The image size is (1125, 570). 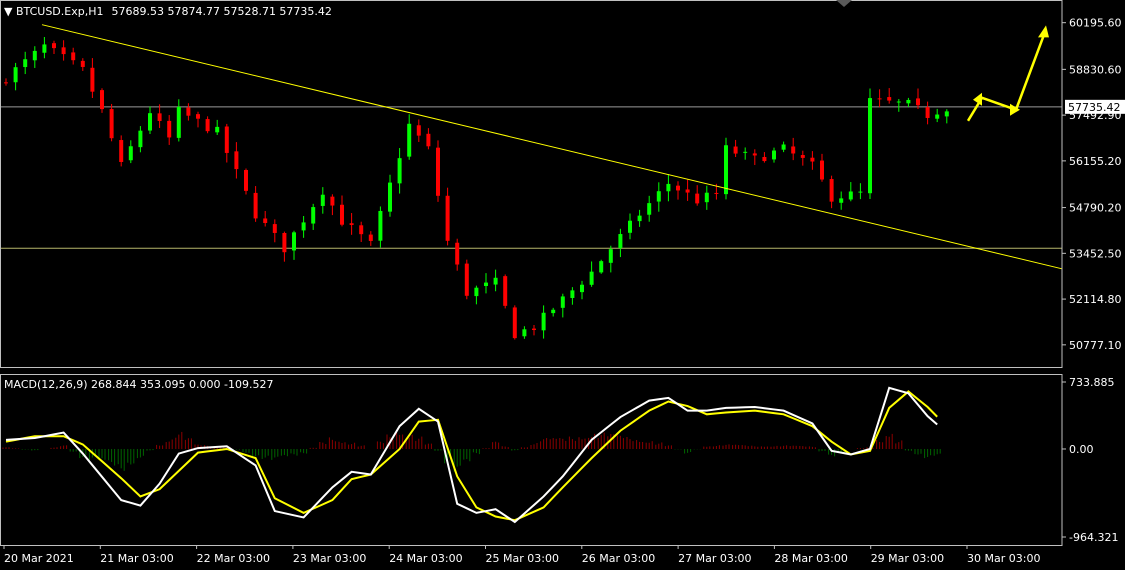 What do you see at coordinates (1043, 31) in the screenshot?
I see `forecast-arrowhead-icon` at bounding box center [1043, 31].